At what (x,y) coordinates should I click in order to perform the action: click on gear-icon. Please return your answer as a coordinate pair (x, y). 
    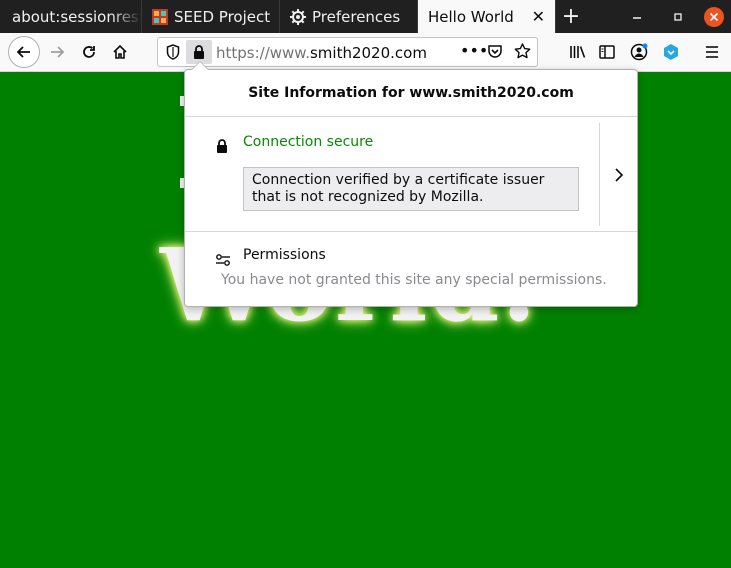
    Looking at the image, I should click on (298, 16).